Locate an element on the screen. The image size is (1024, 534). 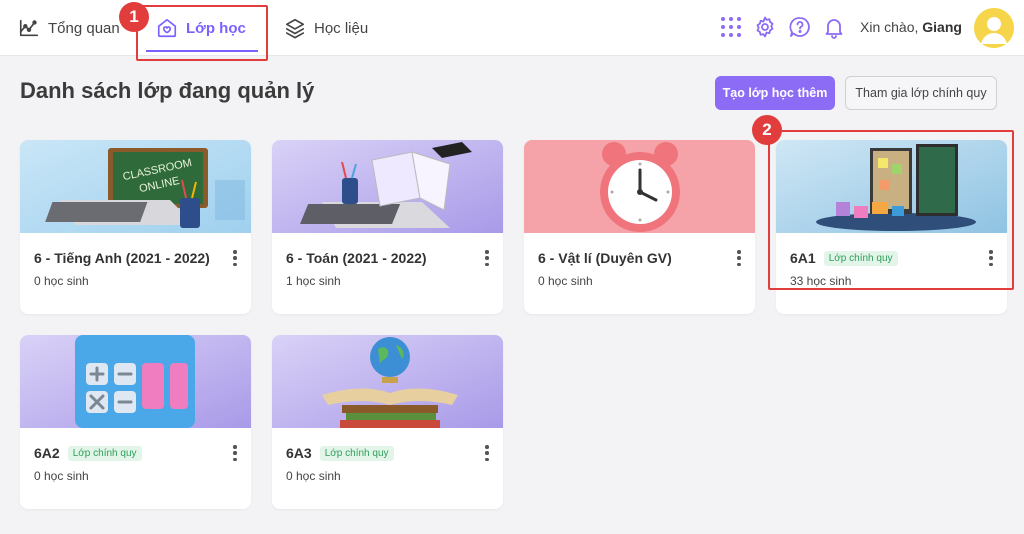
chart-icon is located at coordinates (29, 28).